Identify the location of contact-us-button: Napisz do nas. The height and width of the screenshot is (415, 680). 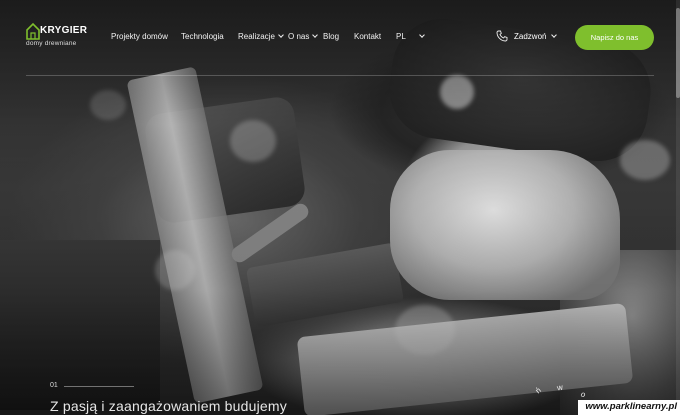
(614, 37).